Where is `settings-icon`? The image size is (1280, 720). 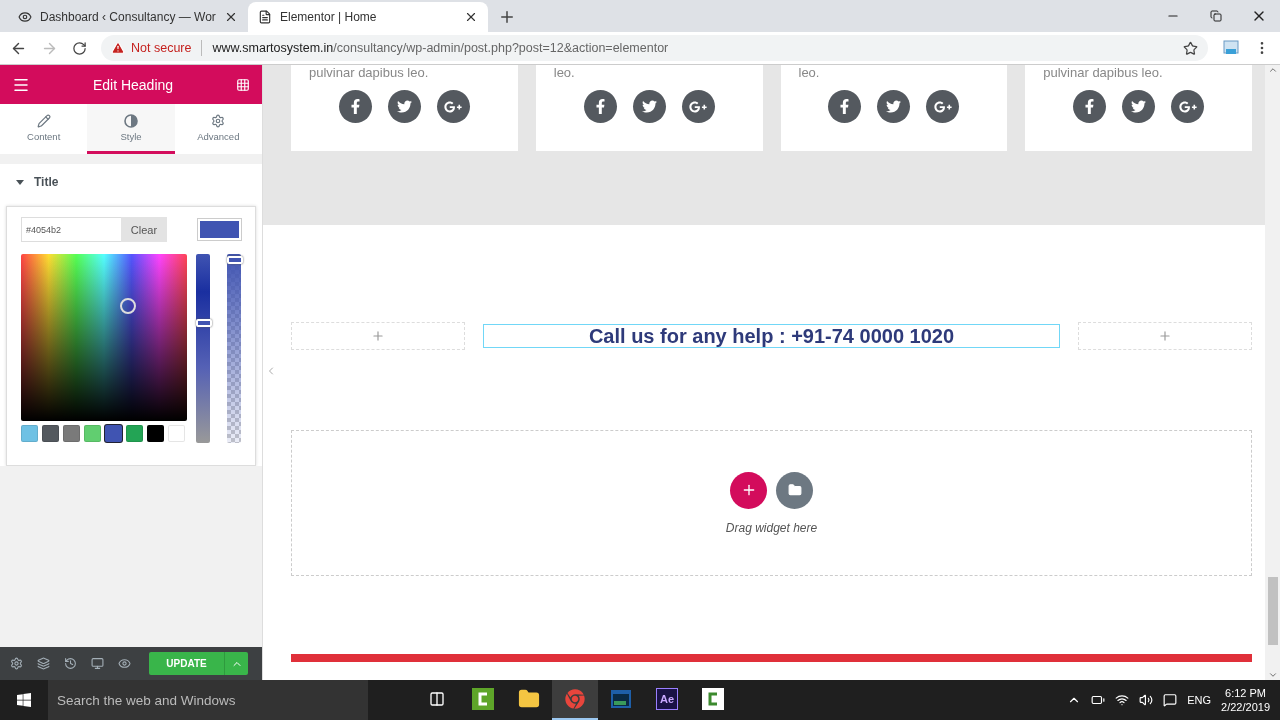
settings-icon is located at coordinates (16, 663).